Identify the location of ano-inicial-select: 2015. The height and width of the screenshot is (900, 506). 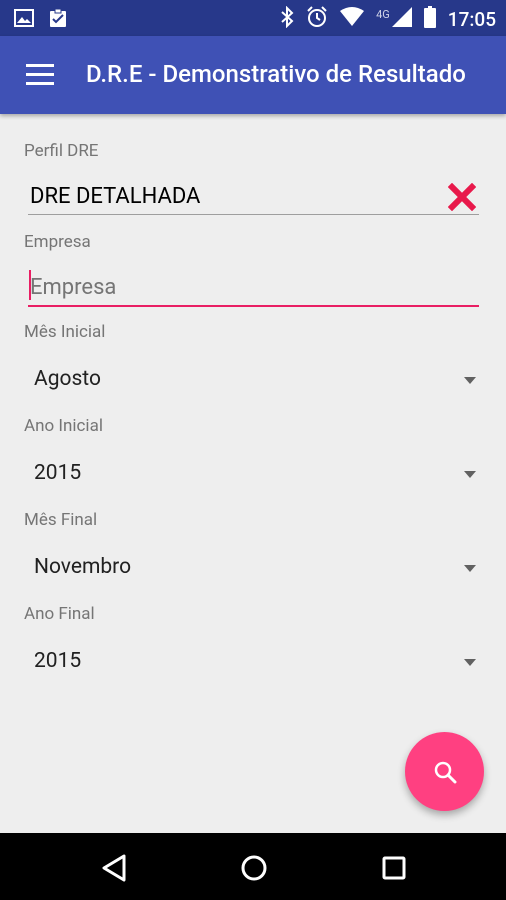
(252, 475).